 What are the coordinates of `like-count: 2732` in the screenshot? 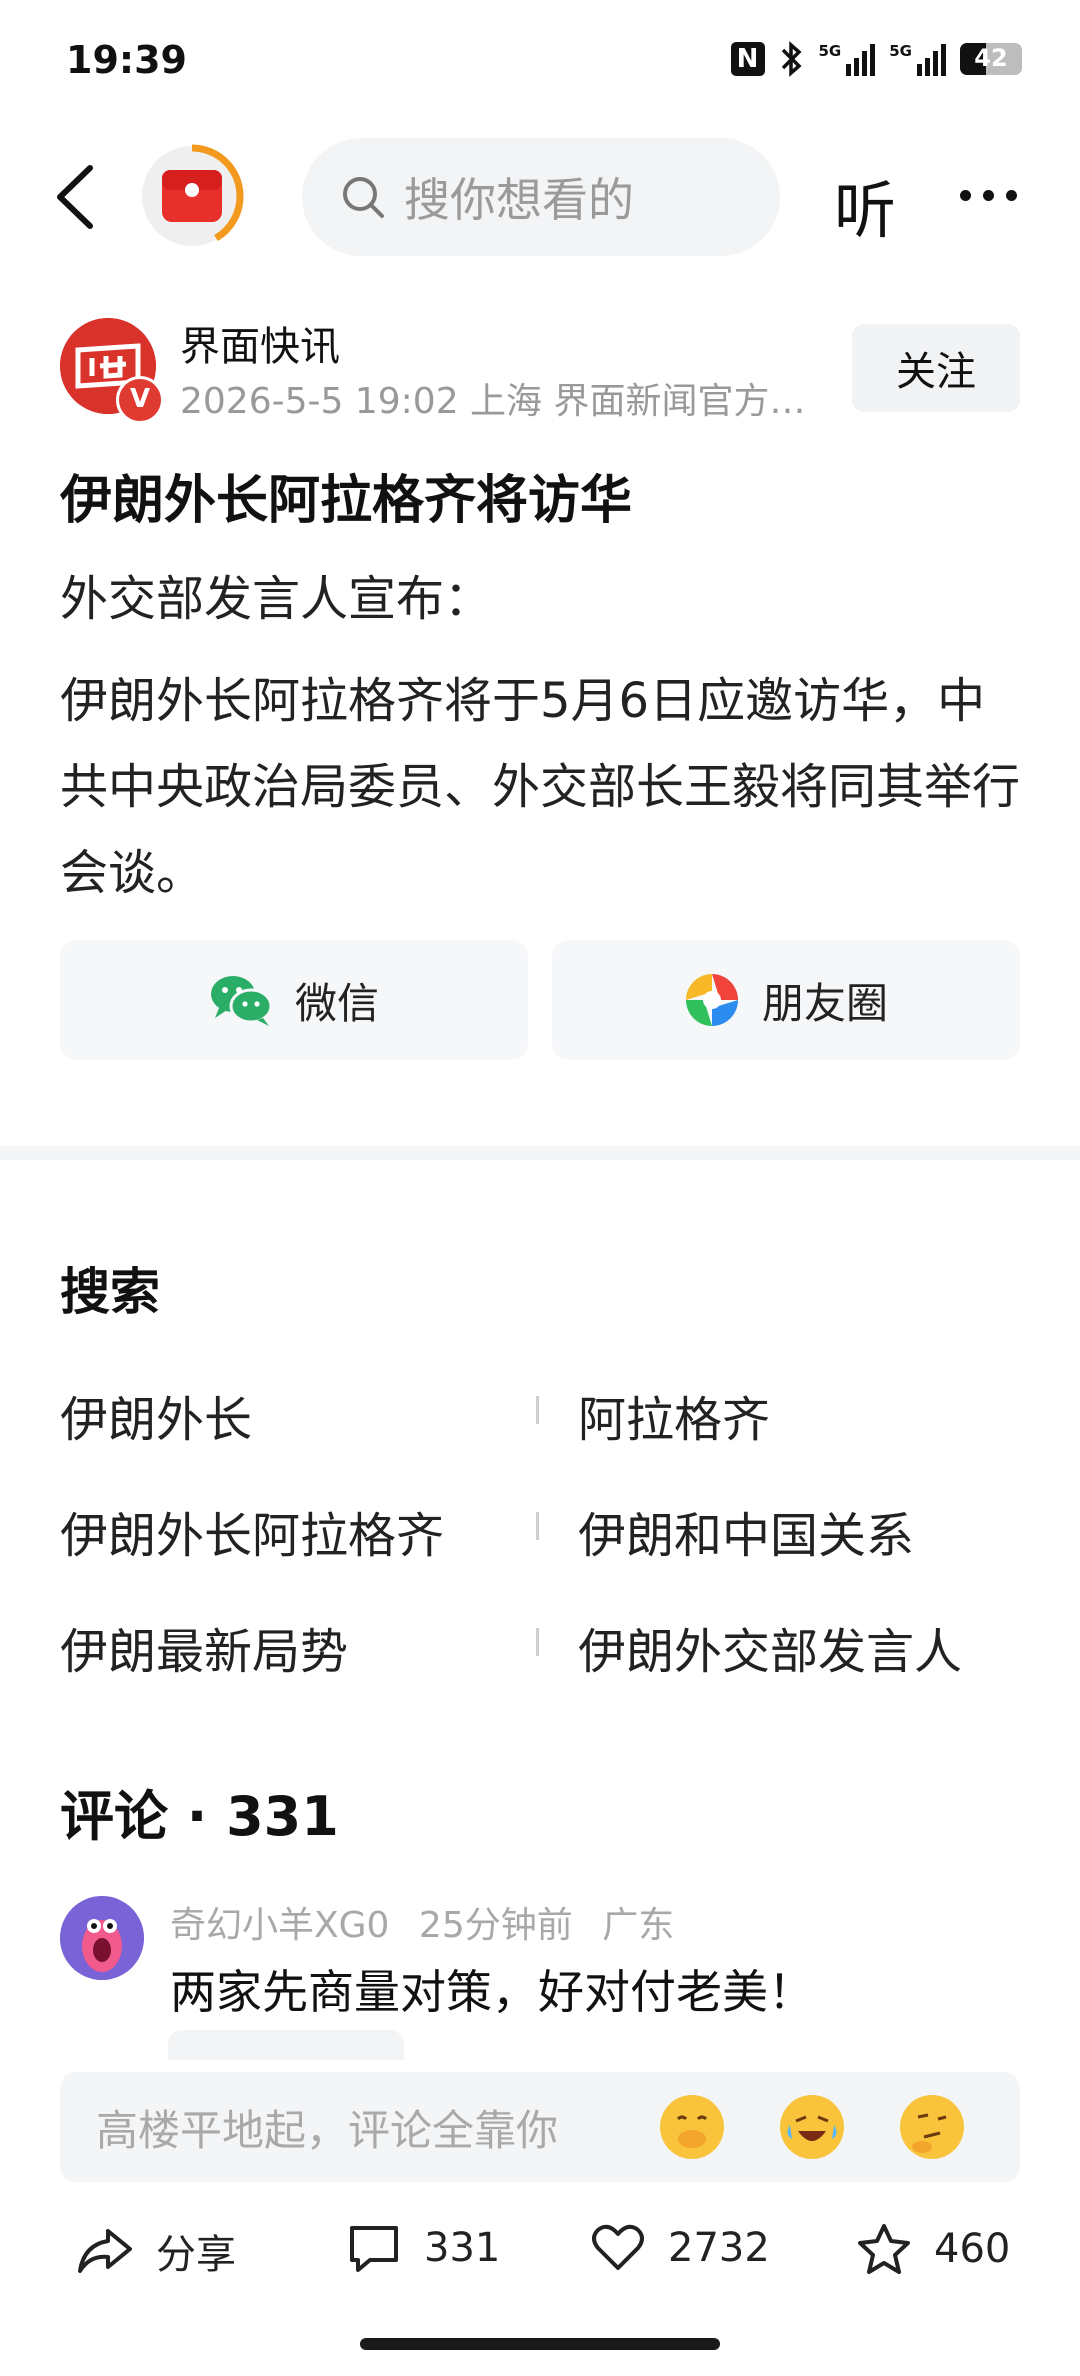 It's located at (719, 2248).